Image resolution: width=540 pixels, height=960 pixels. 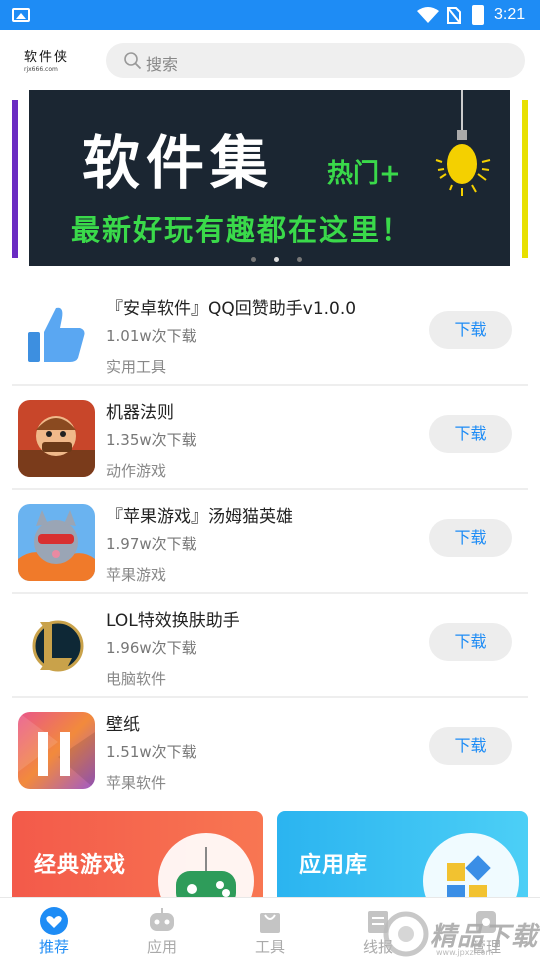 What do you see at coordinates (231, 309) in the screenshot?
I see `app-name: 『安卓软件』QQ回赞助手v1.0.0` at bounding box center [231, 309].